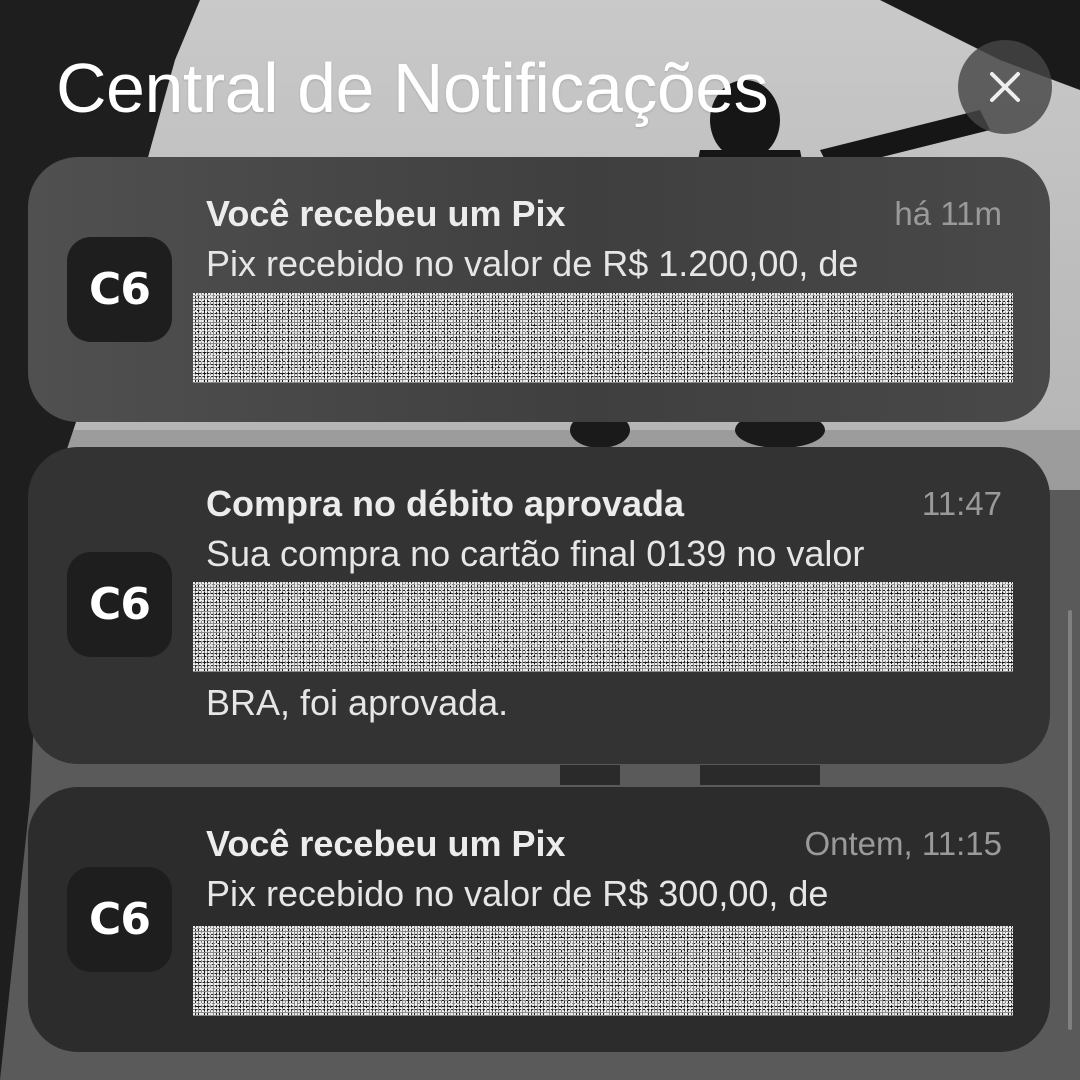  Describe the element at coordinates (532, 263) in the screenshot. I see `notification-body: Pix recebido no valor de R$ 1.200,00, de` at that location.